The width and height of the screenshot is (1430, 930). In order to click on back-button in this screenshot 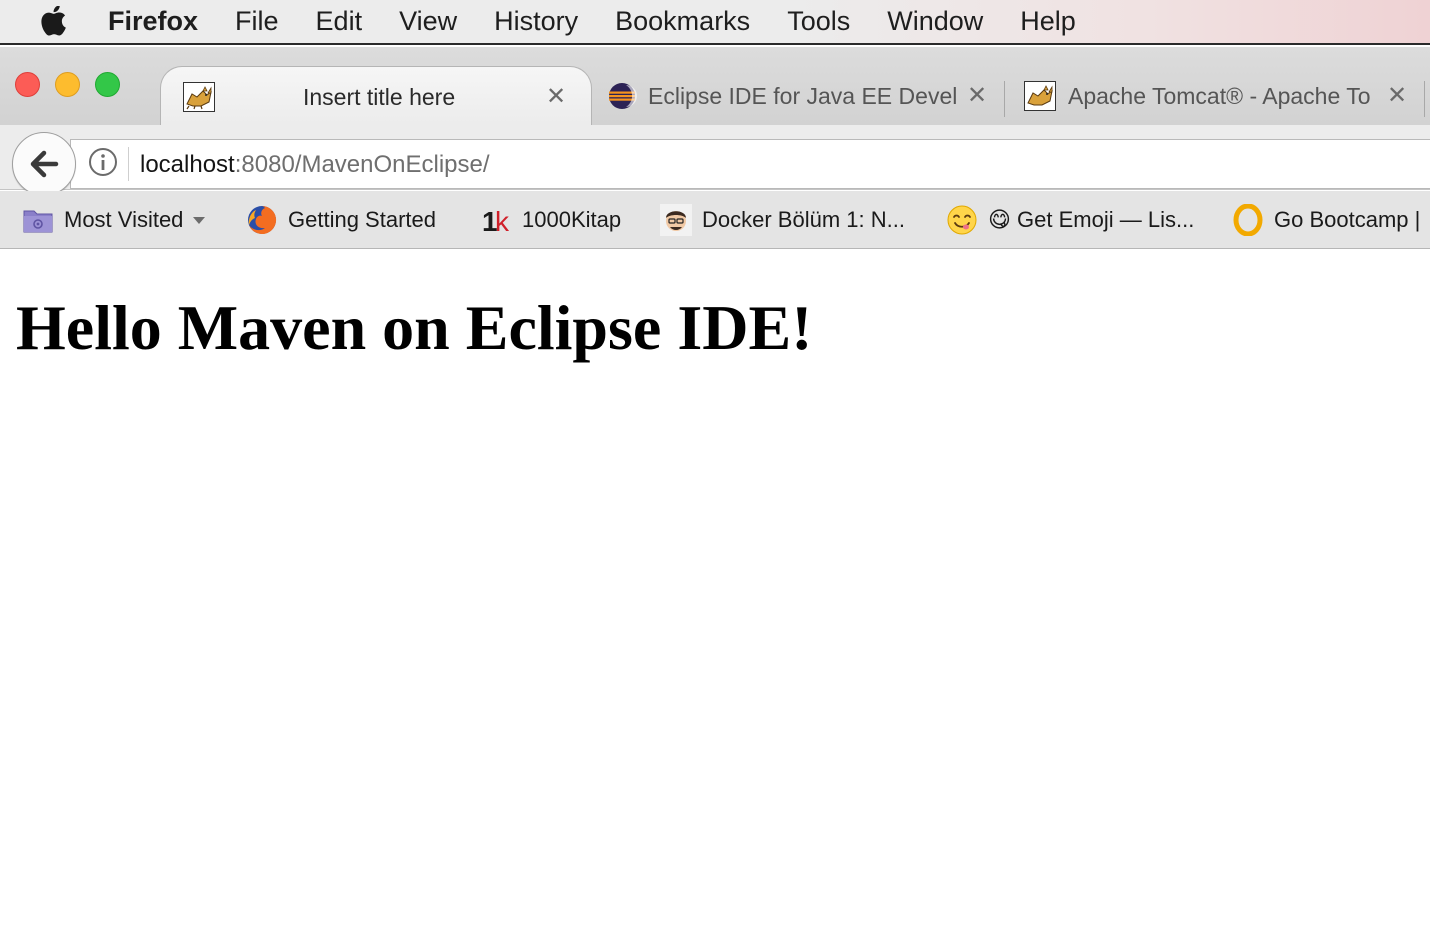, I will do `click(44, 164)`.